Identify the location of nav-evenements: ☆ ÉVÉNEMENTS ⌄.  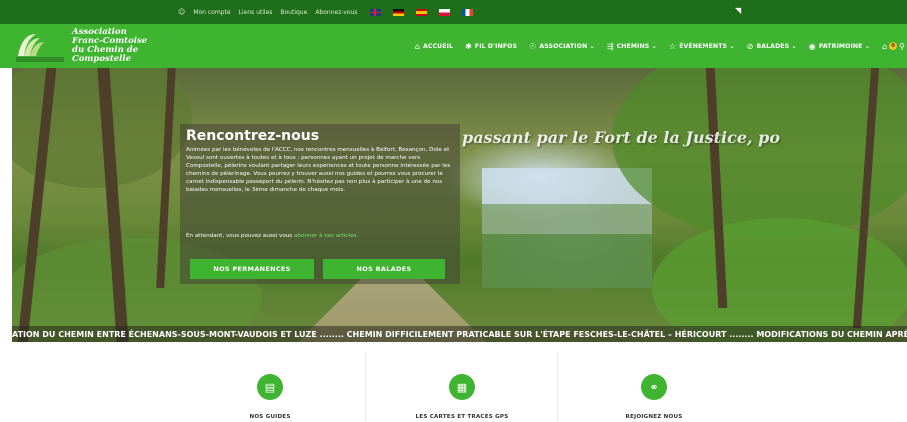
(702, 46).